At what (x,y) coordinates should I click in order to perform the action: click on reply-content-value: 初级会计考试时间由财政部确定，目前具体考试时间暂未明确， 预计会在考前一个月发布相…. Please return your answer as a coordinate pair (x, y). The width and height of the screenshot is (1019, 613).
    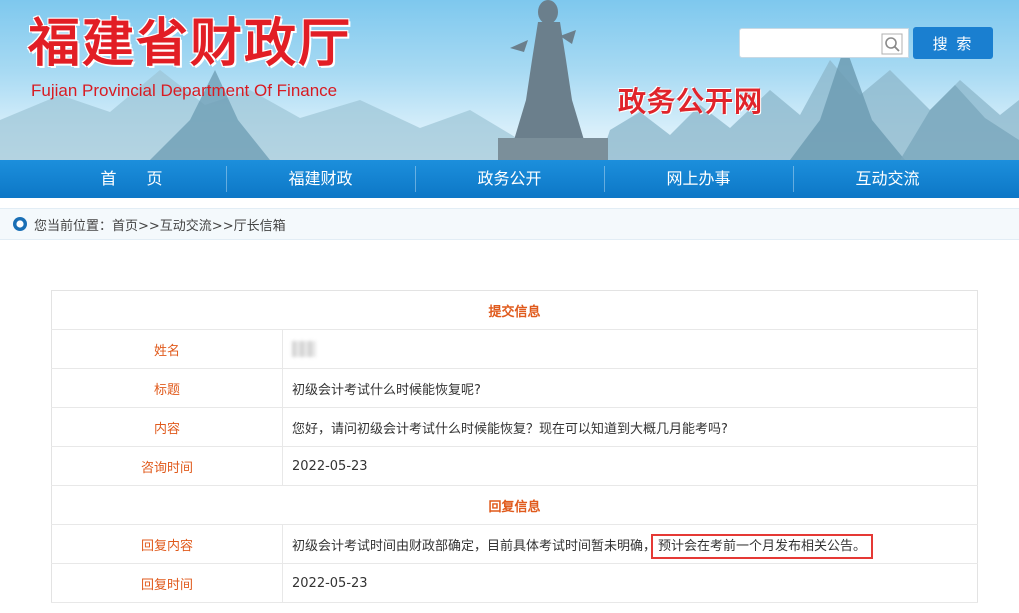
    Looking at the image, I should click on (630, 544).